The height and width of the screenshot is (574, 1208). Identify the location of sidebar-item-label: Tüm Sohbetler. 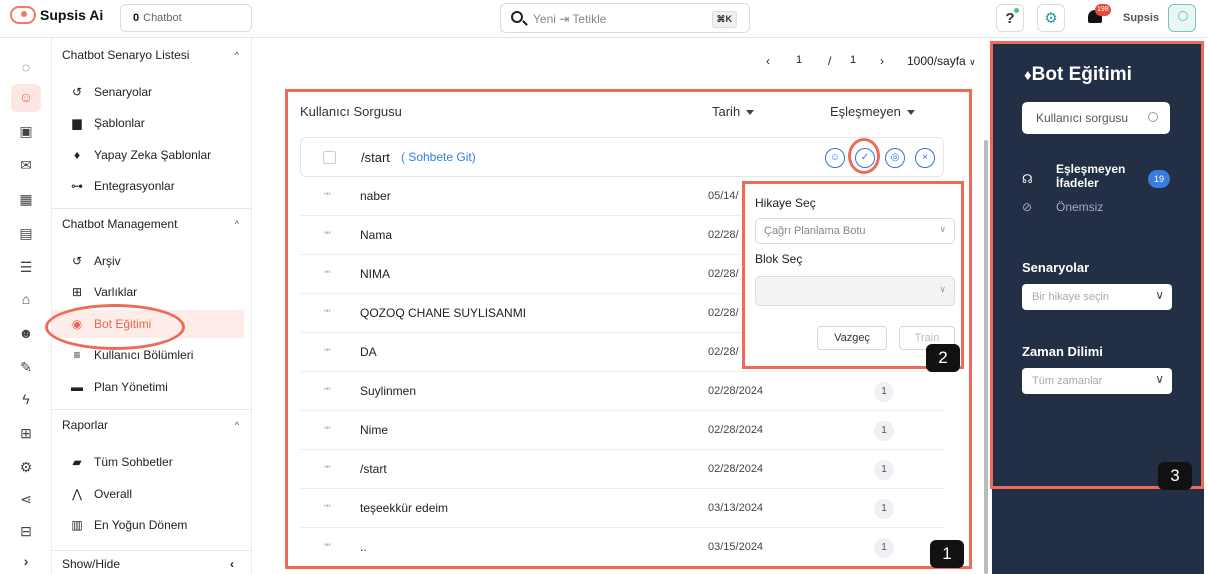
(133, 462).